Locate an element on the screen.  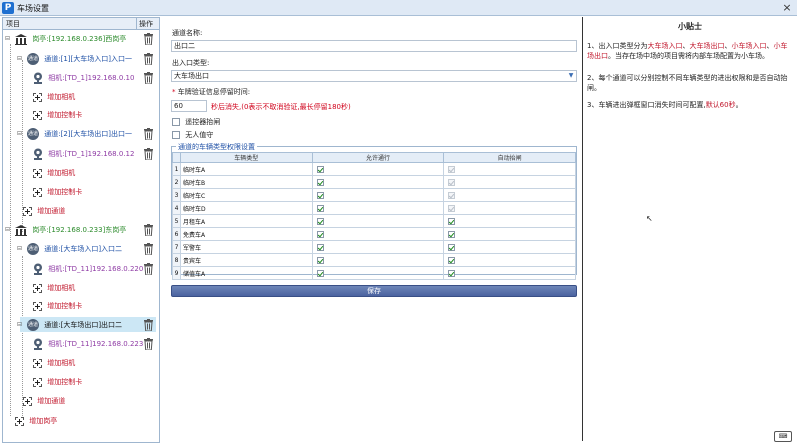
channel-label: 通道:[大车场出口]出口二 is located at coordinates (83, 325).